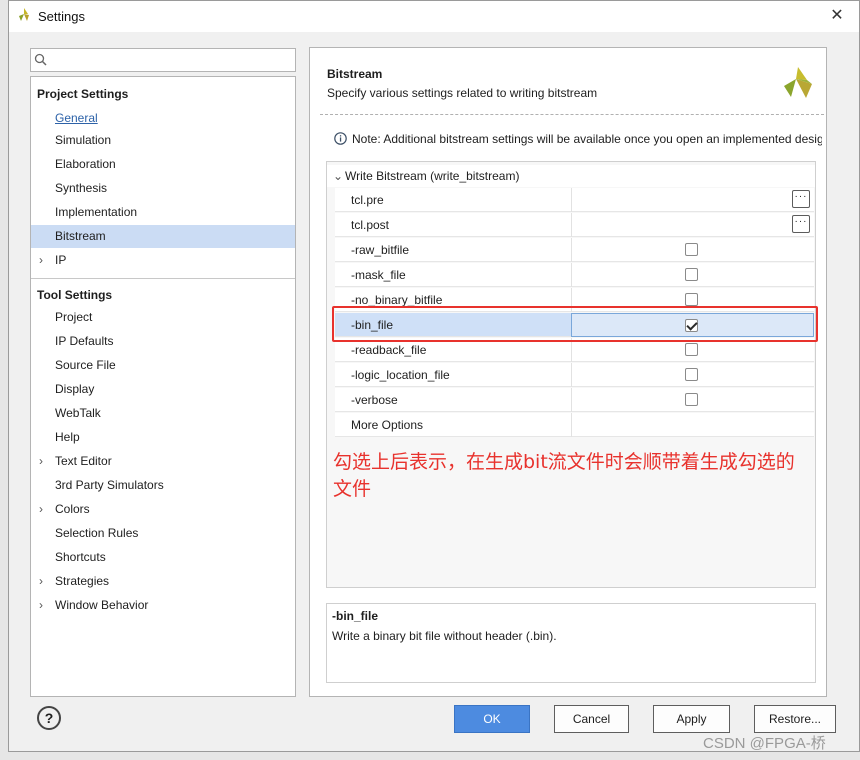 The width and height of the screenshot is (860, 760). I want to click on nav-item-label: Help, so click(67, 437).